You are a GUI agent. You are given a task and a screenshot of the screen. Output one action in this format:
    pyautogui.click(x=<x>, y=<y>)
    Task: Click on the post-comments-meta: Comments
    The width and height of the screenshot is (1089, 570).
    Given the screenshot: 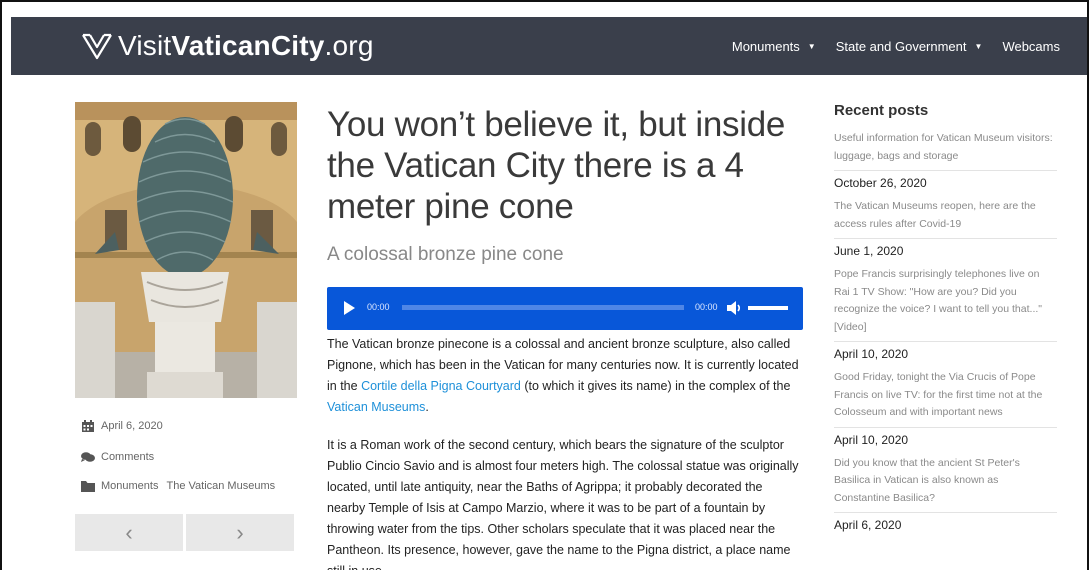 What is the action you would take?
    pyautogui.click(x=117, y=457)
    